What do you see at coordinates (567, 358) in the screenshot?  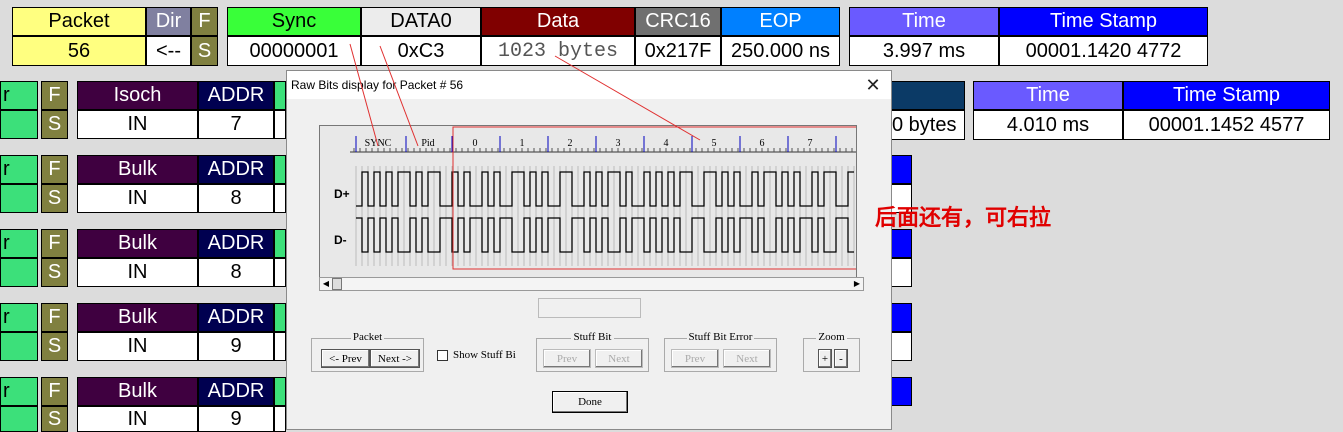 I see `stuff-bit-prev-button: Prev` at bounding box center [567, 358].